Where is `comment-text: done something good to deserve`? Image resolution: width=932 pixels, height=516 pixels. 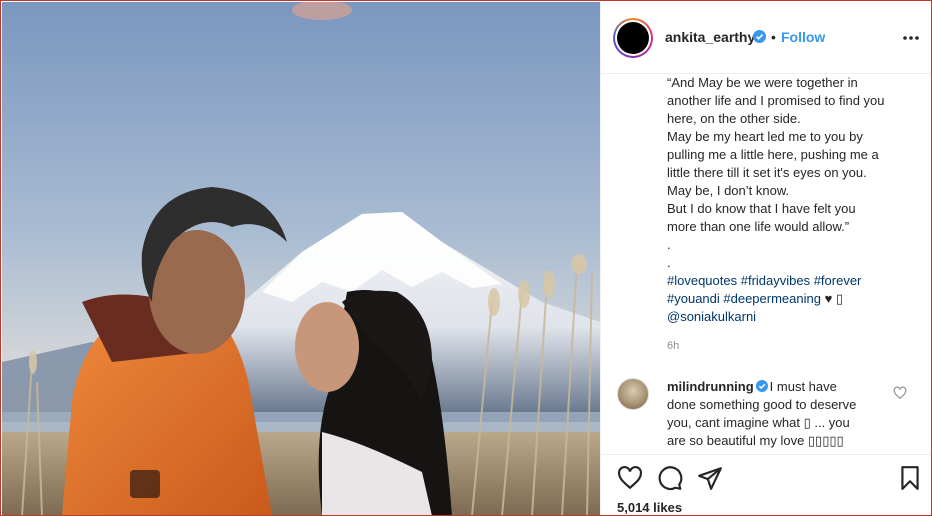 comment-text: done something good to deserve is located at coordinates (762, 404).